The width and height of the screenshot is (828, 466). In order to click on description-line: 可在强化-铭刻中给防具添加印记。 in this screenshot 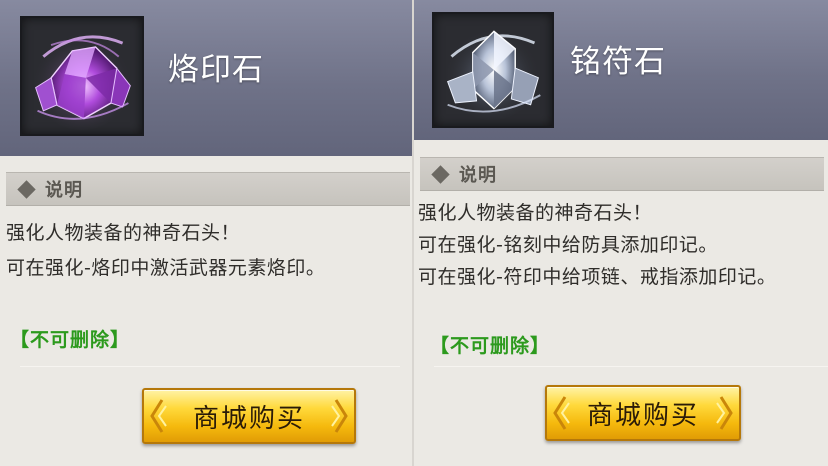, I will do `click(568, 245)`.